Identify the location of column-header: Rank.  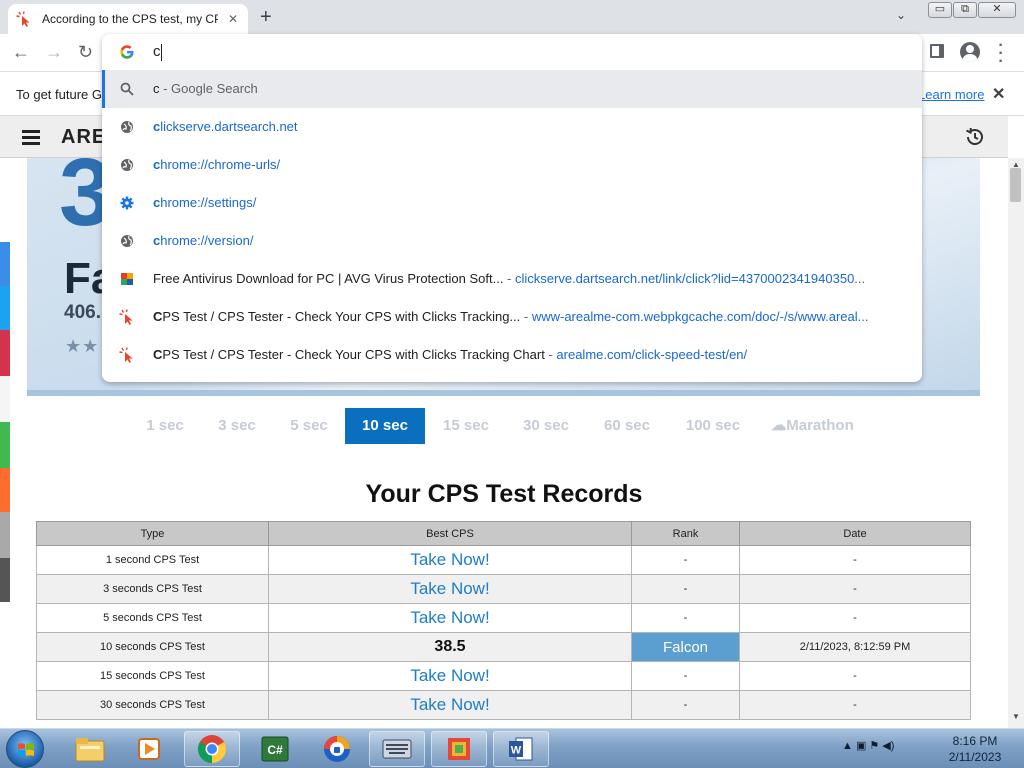
(685, 533).